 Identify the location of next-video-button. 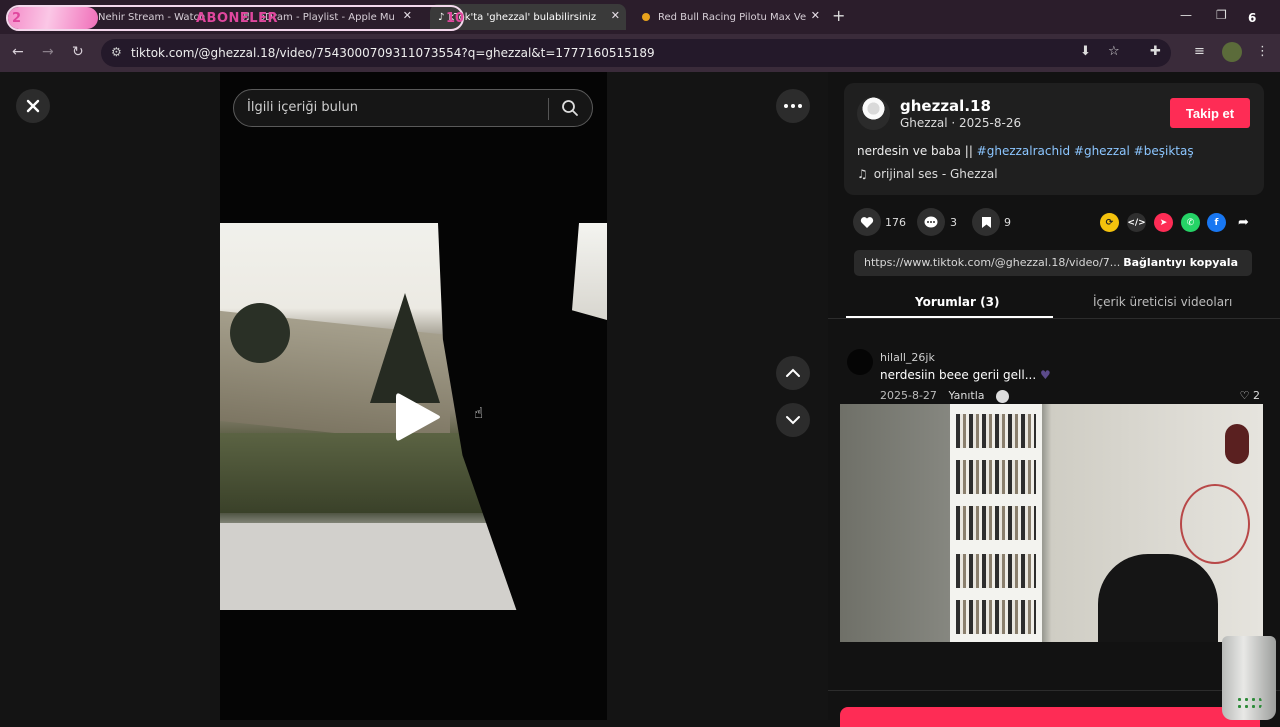
(793, 420).